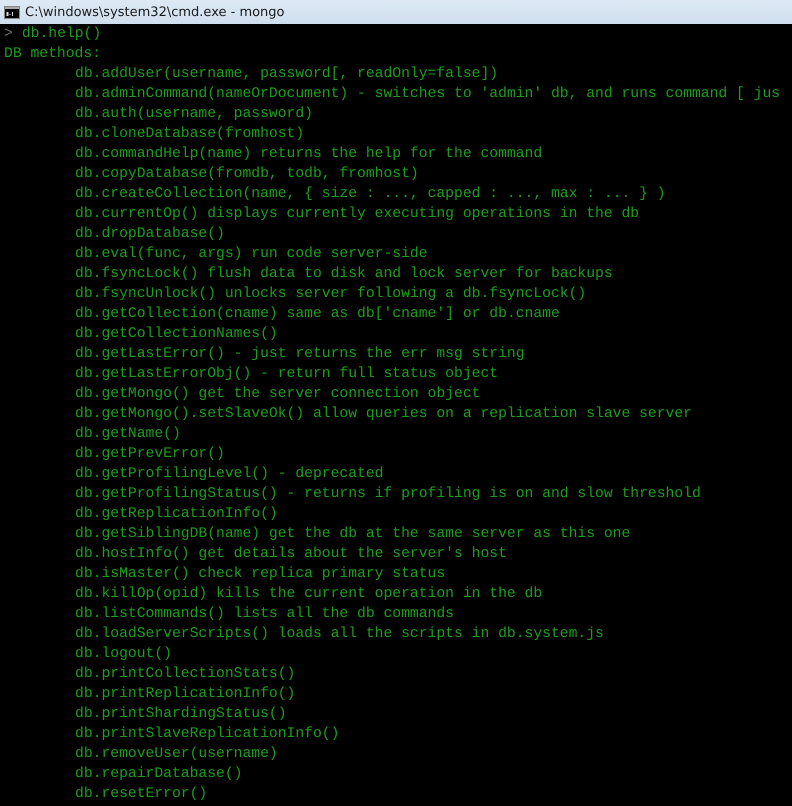 This screenshot has width=792, height=806. What do you see at coordinates (387, 494) in the screenshot?
I see `output-line: db.getProfilingStatus() - returns if profiling is on and slow threshold` at bounding box center [387, 494].